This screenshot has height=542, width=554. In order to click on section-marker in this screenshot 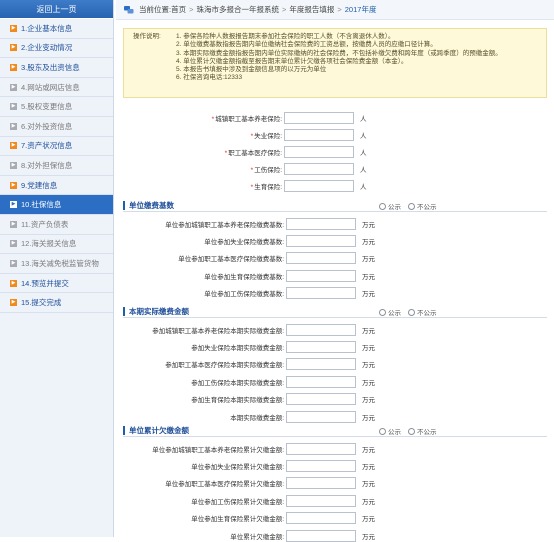, I will do `click(124, 311)`.